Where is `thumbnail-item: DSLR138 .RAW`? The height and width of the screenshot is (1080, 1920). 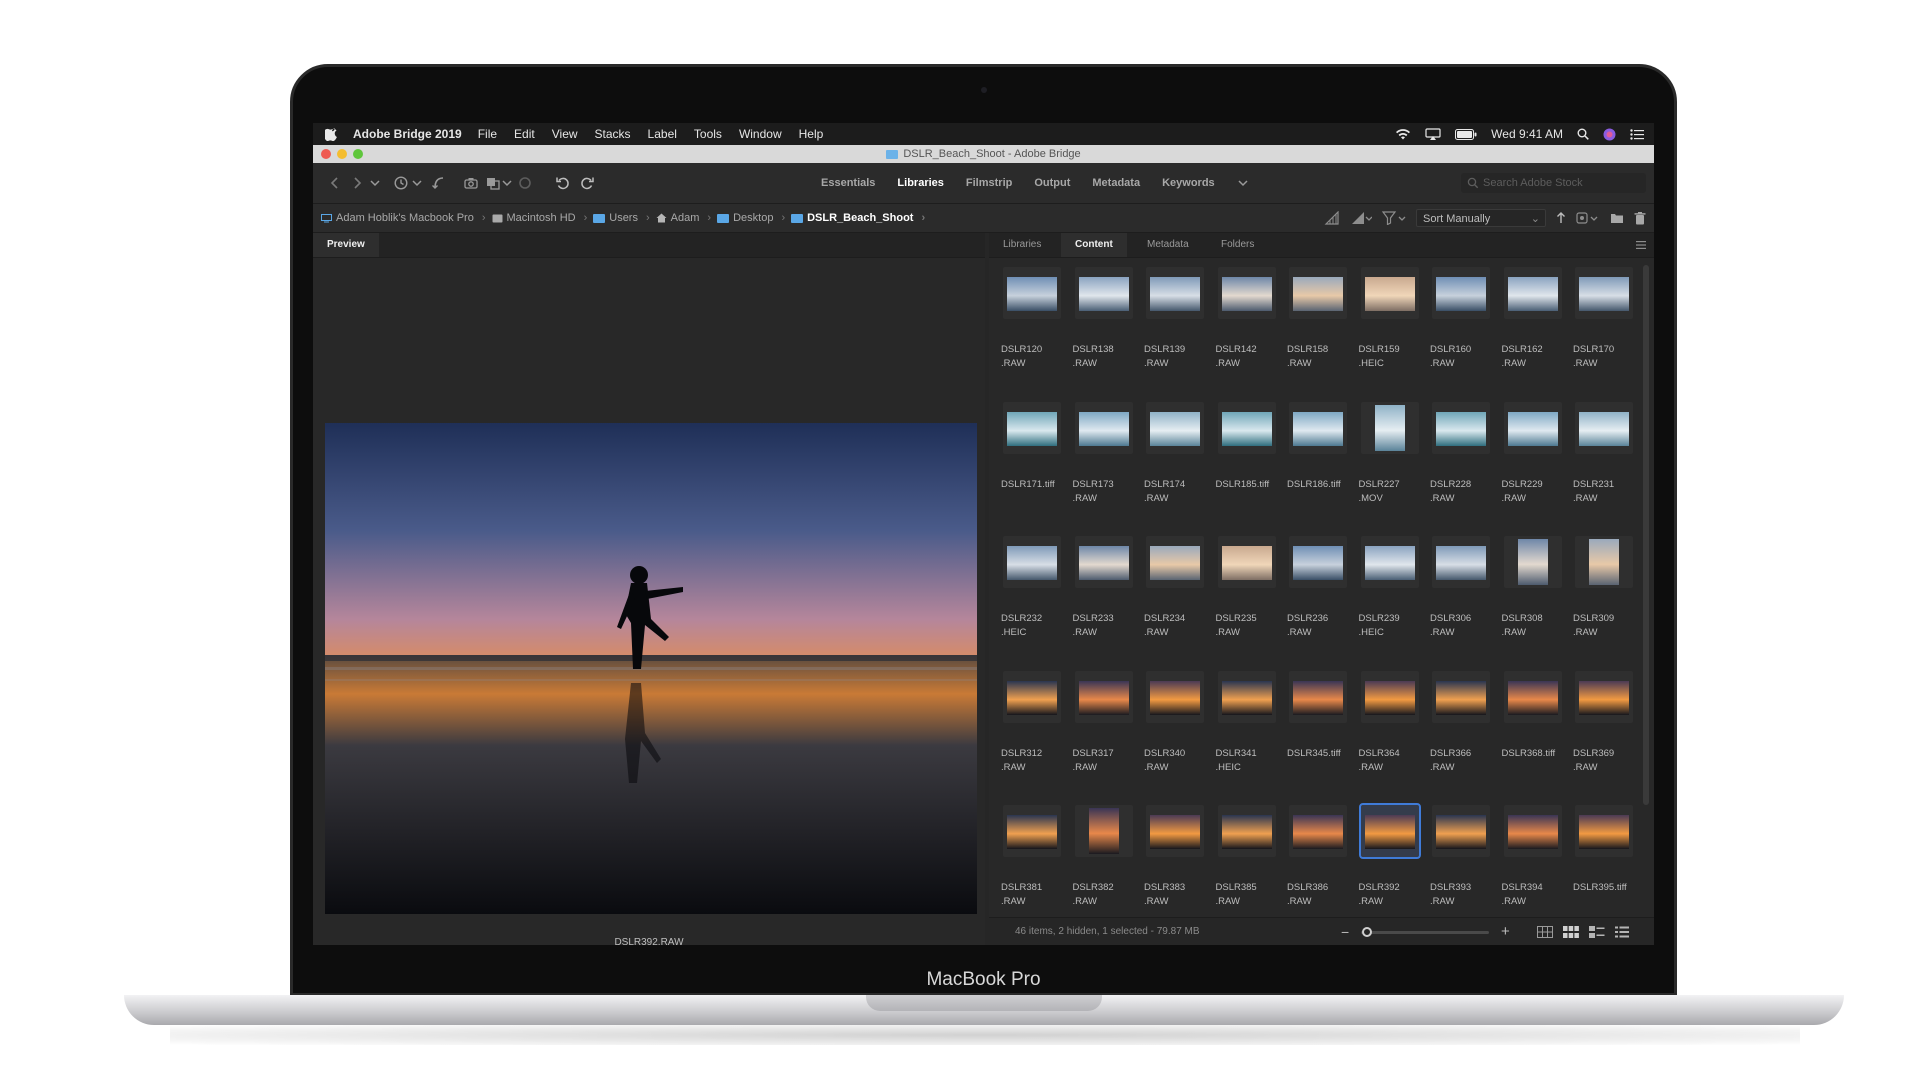 thumbnail-item: DSLR138 .RAW is located at coordinates (1104, 332).